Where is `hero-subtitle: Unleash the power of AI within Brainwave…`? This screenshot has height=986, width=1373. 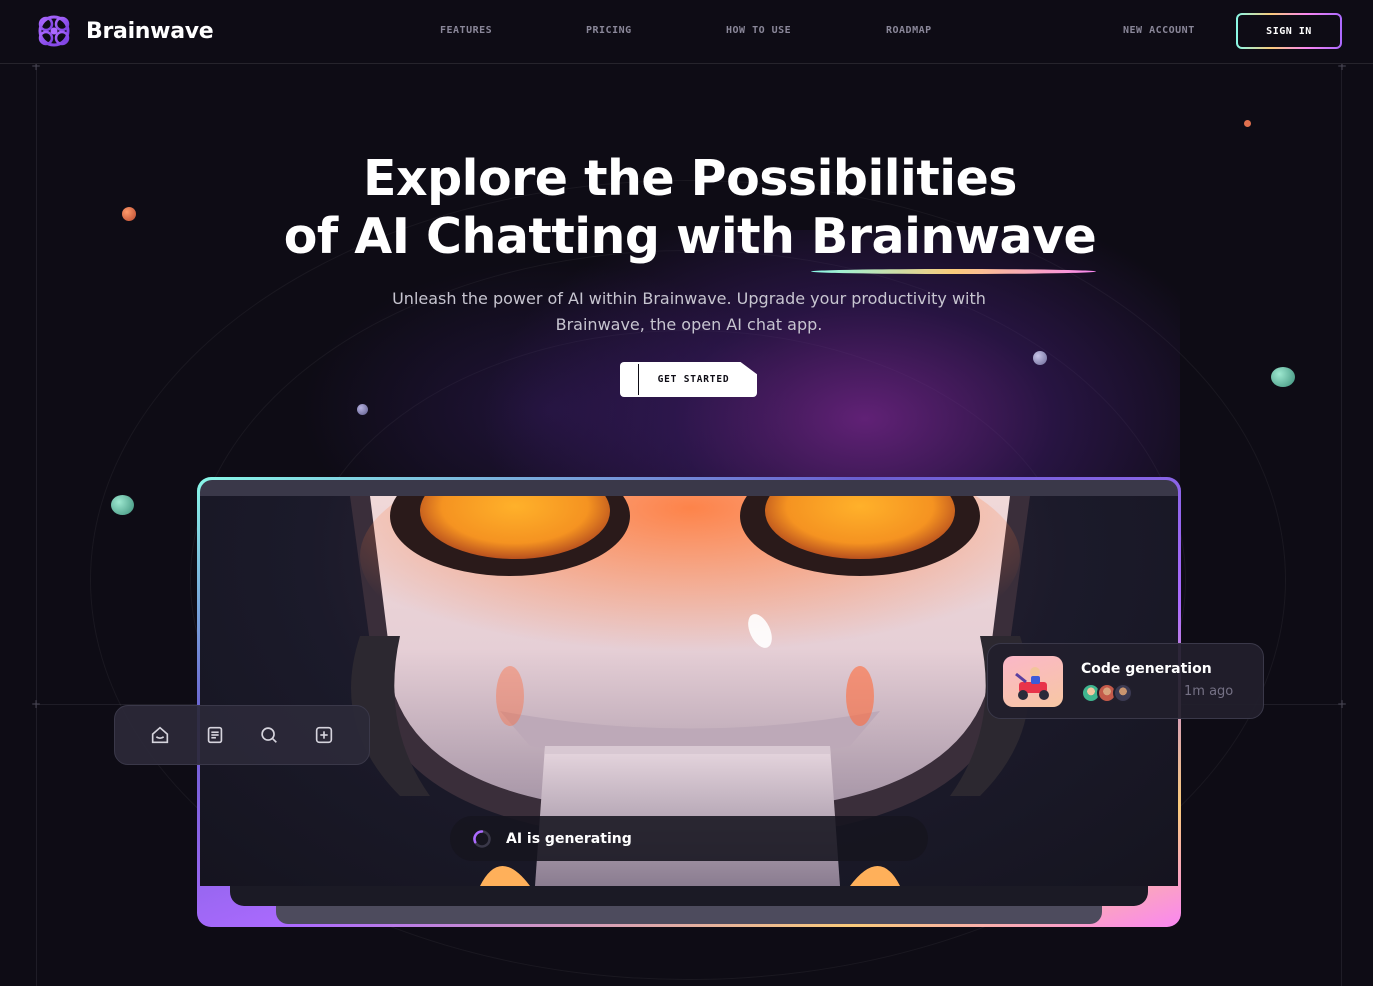 hero-subtitle: Unleash the power of AI within Brainwave… is located at coordinates (689, 312).